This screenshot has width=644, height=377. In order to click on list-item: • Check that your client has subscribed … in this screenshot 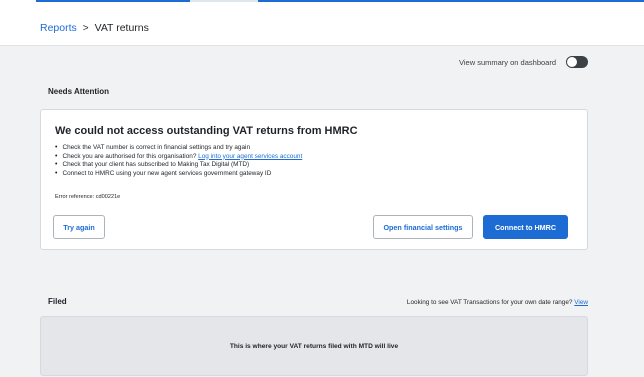, I will do `click(178, 165)`.